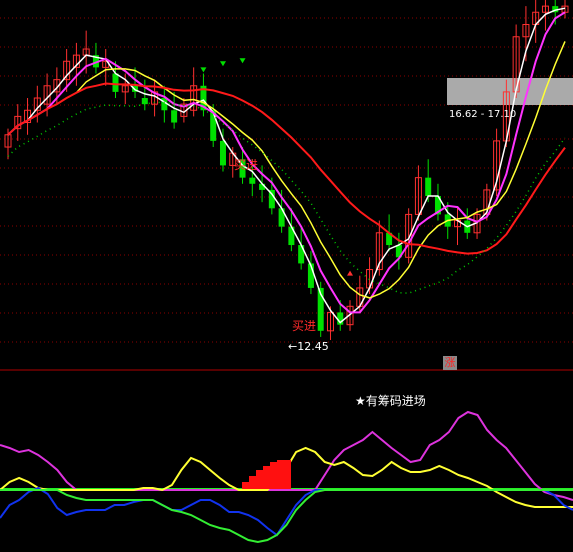  What do you see at coordinates (308, 346) in the screenshot?
I see `low-price-label: ←12.45` at bounding box center [308, 346].